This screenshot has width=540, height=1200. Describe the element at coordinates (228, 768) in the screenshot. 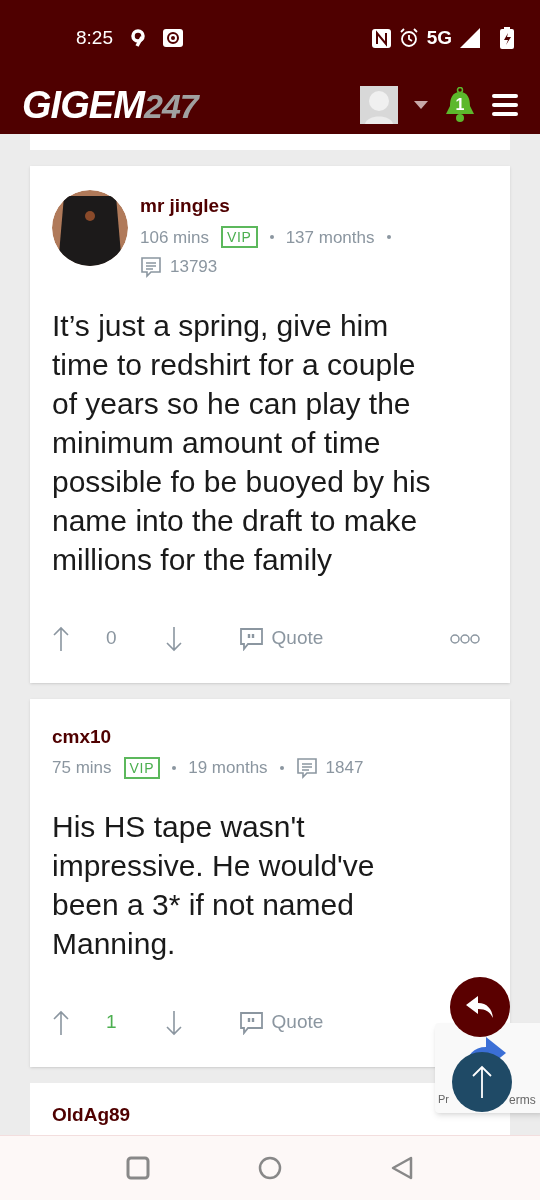

I see `member-tenure: 19 months` at that location.